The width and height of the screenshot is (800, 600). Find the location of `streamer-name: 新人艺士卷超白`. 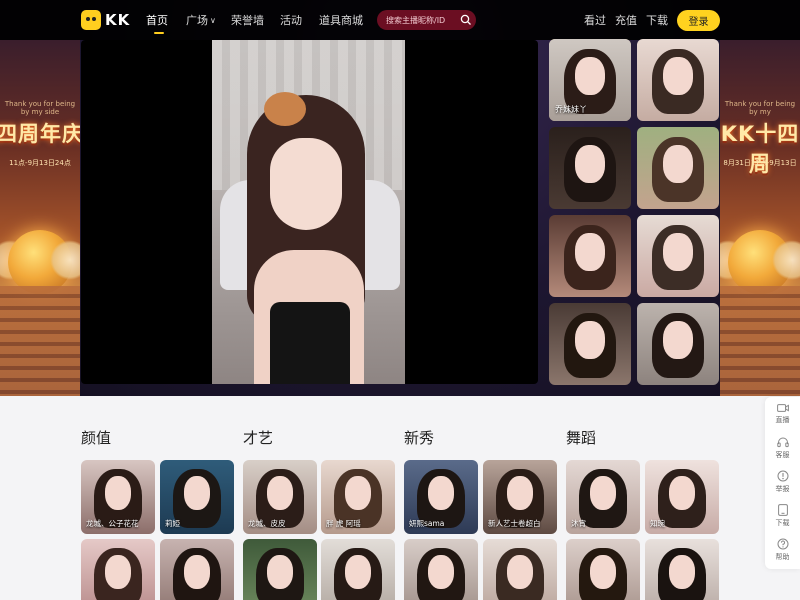

streamer-name: 新人艺士卷超白 is located at coordinates (514, 523).